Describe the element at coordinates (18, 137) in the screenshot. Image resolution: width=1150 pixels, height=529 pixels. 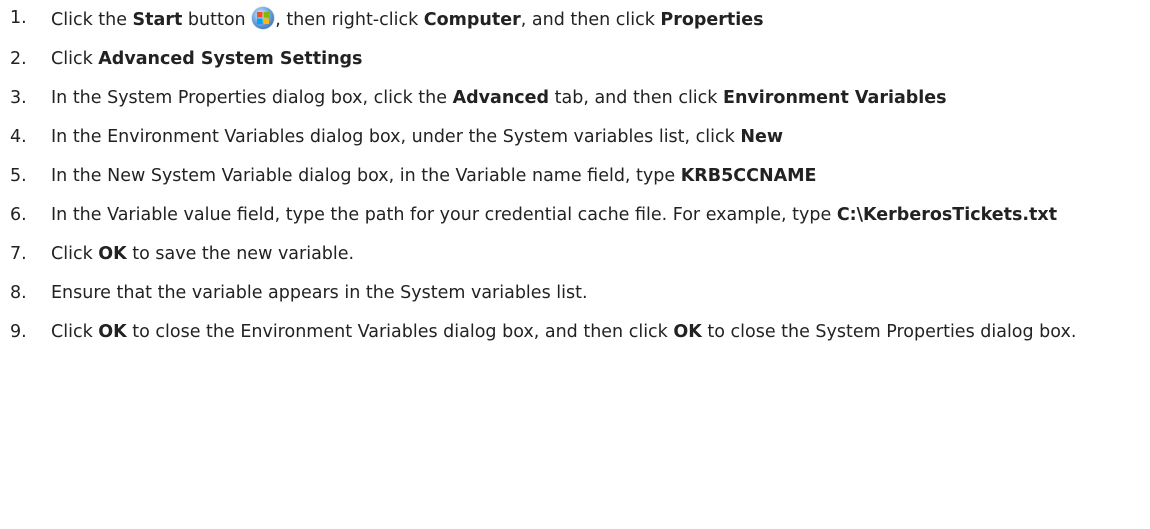
I see `step-number: 4.` at that location.